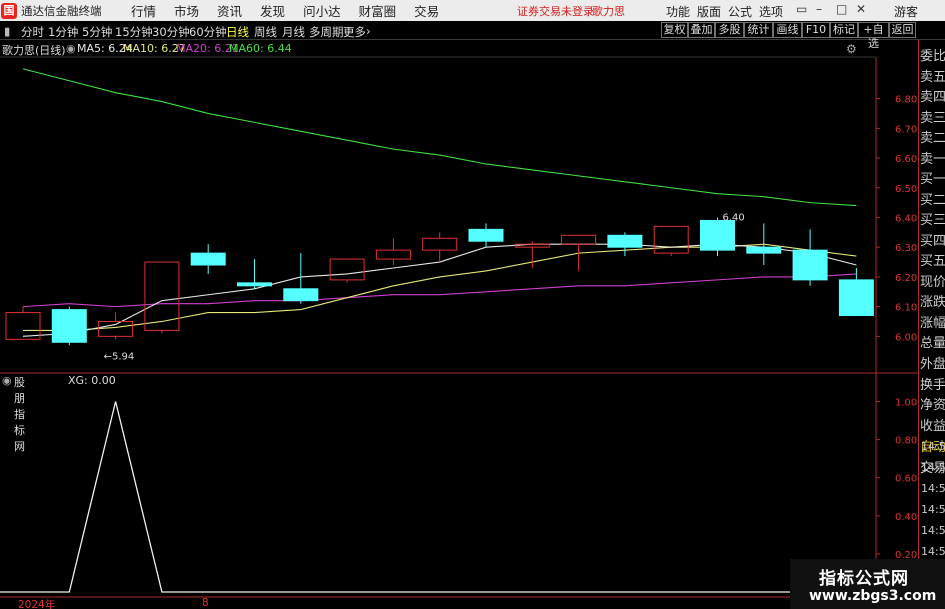 This screenshot has width=945, height=609. I want to click on menu-function: 功能, so click(678, 11).